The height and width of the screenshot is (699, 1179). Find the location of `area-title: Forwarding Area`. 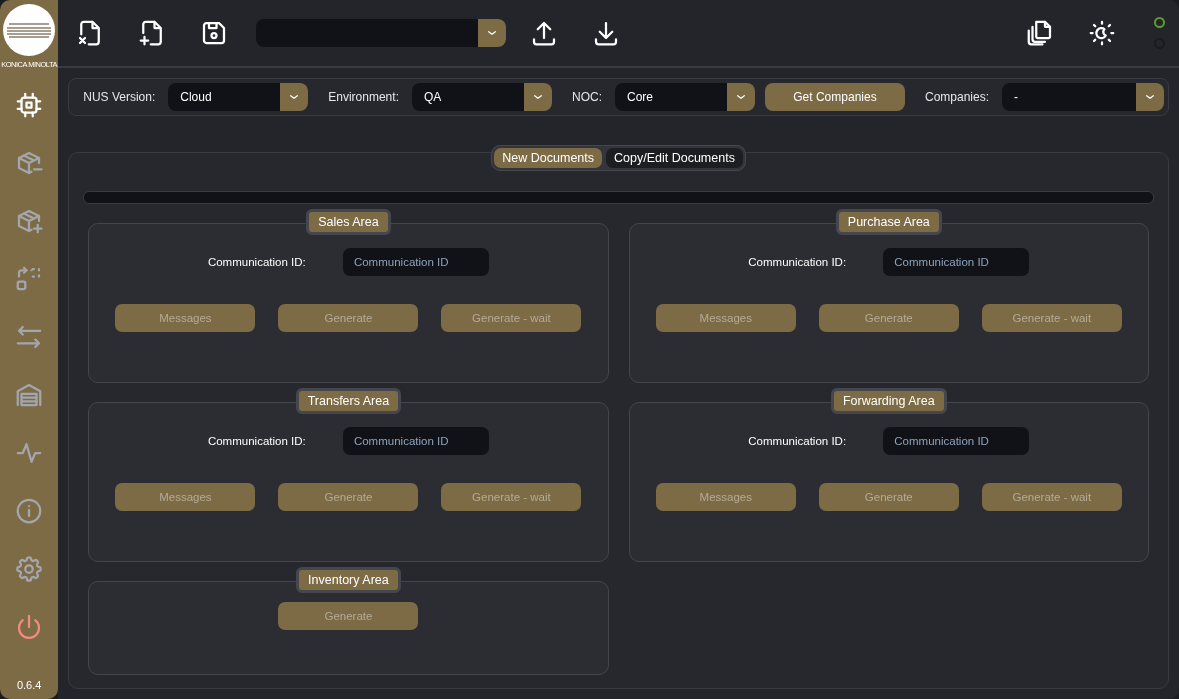

area-title: Forwarding Area is located at coordinates (888, 401).